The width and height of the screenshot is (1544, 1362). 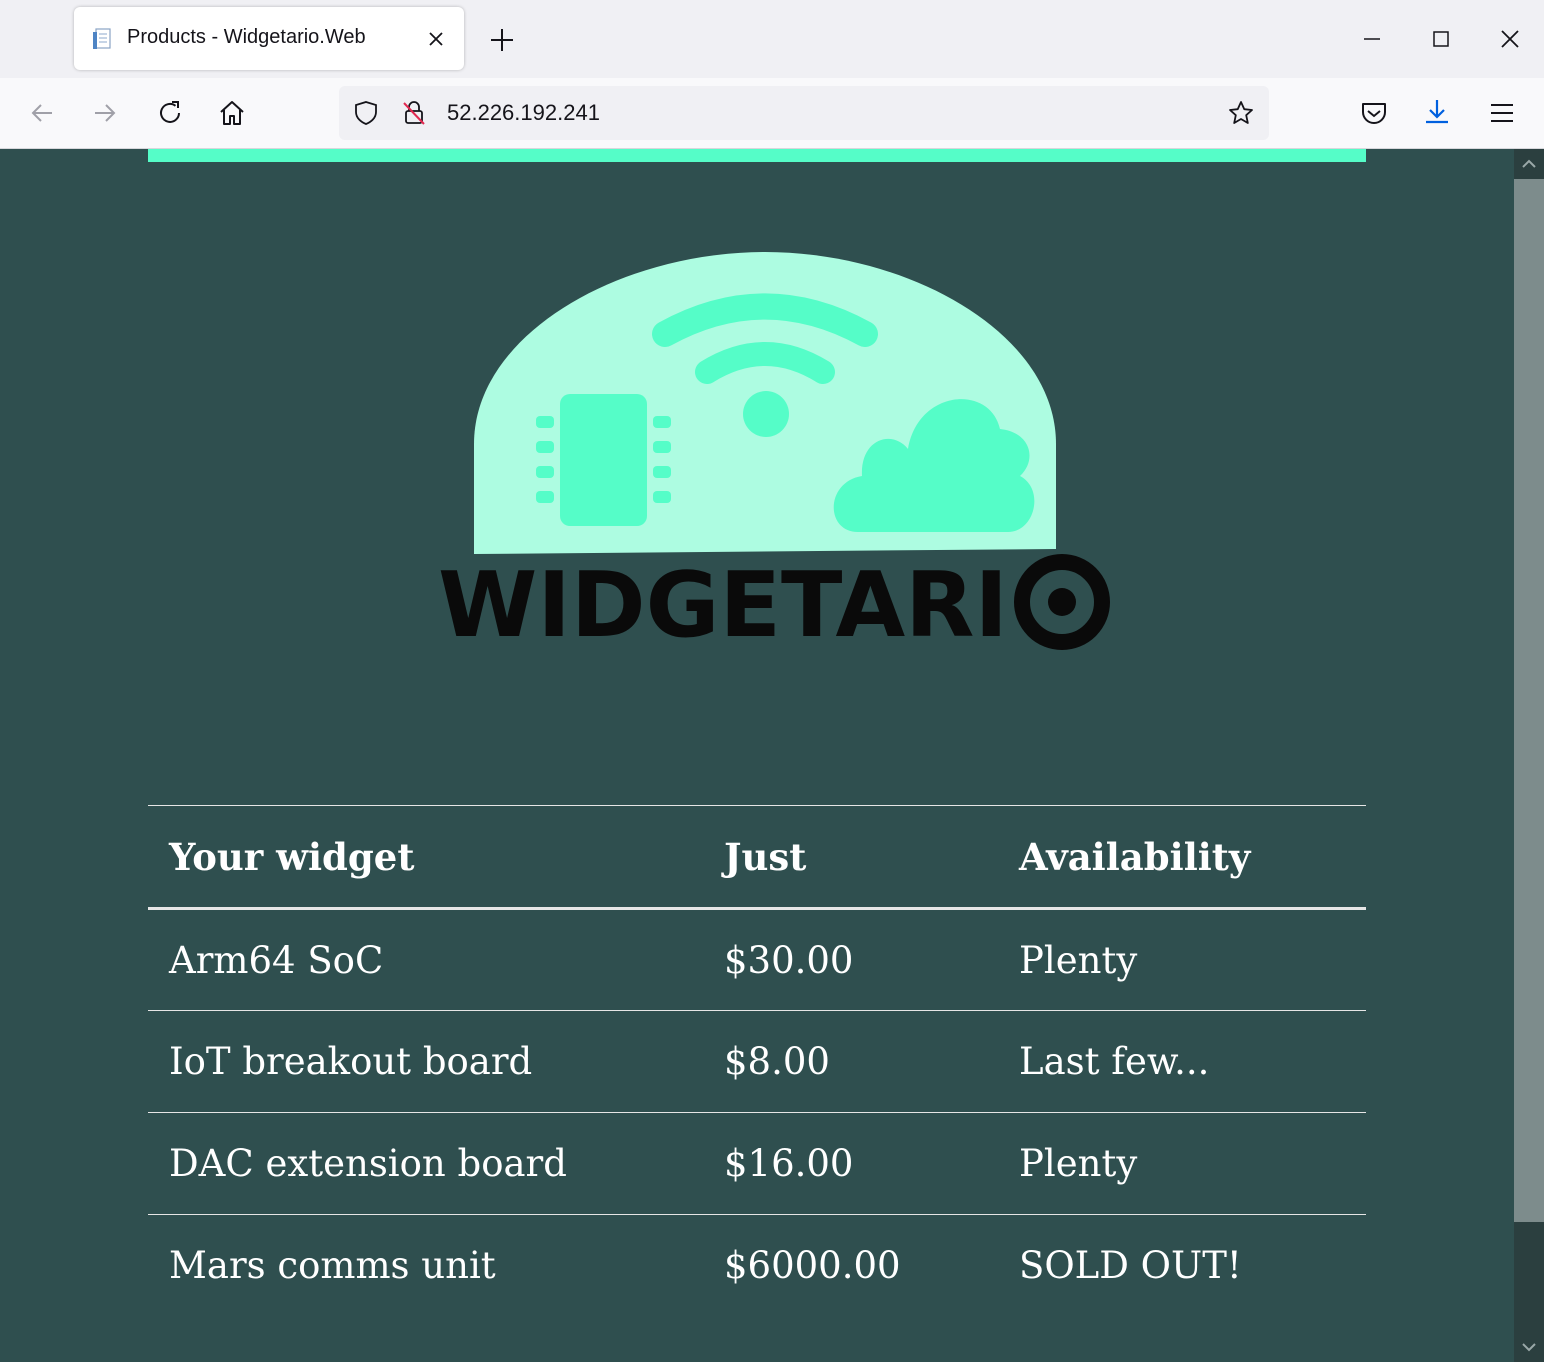 What do you see at coordinates (502, 40) in the screenshot?
I see `new-tab-icon` at bounding box center [502, 40].